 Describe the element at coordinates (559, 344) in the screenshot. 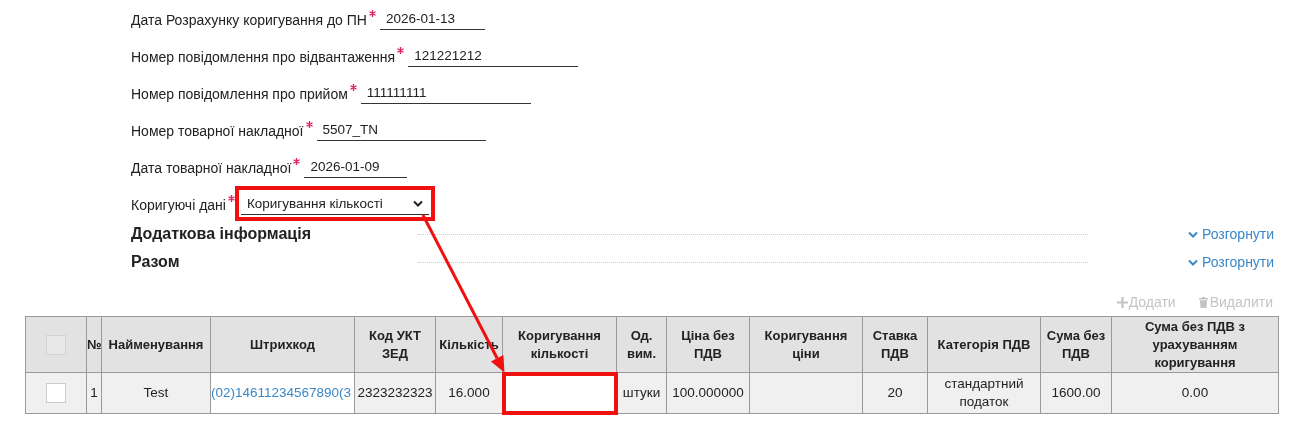

I see `column-header: Коригування кількості` at that location.